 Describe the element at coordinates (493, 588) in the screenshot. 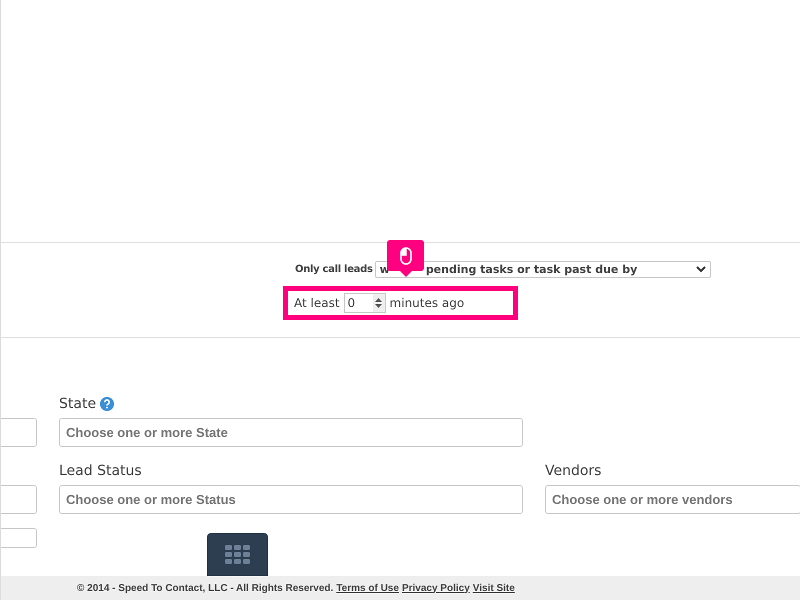

I see `footer-link: Visit Site` at that location.